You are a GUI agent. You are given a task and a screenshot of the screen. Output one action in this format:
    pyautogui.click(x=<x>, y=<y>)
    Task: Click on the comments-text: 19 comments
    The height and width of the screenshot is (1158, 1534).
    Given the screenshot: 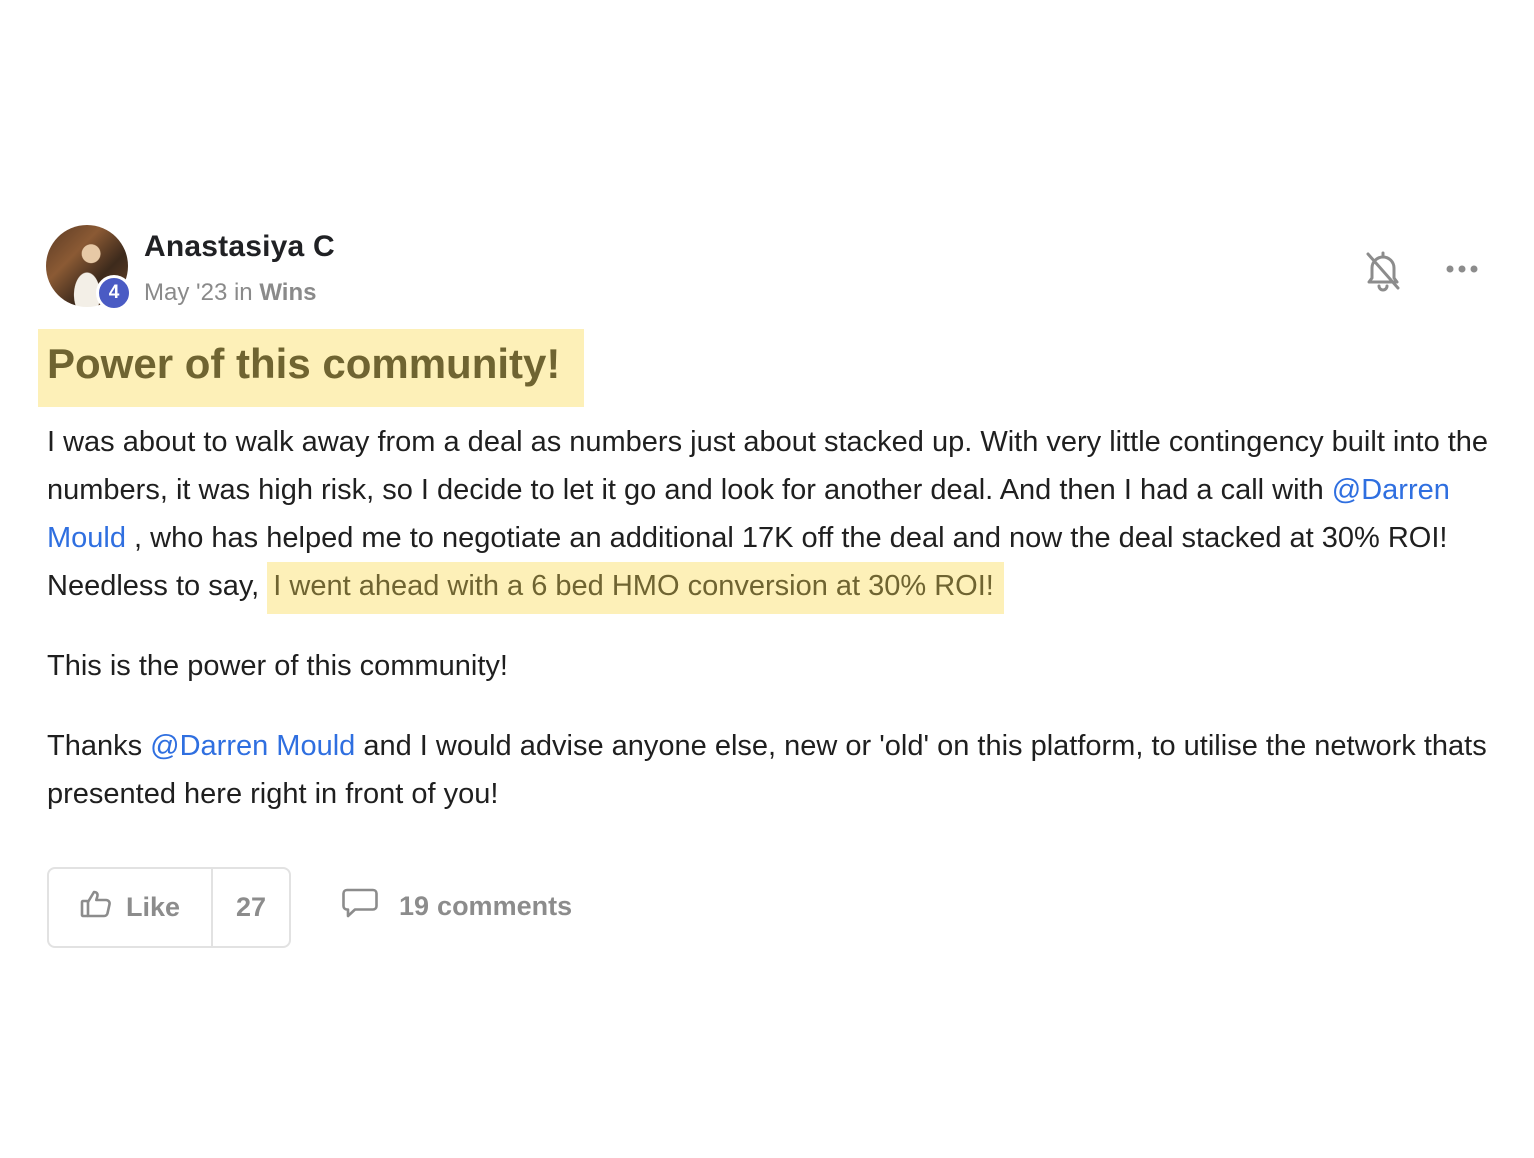 What is the action you would take?
    pyautogui.click(x=485, y=906)
    